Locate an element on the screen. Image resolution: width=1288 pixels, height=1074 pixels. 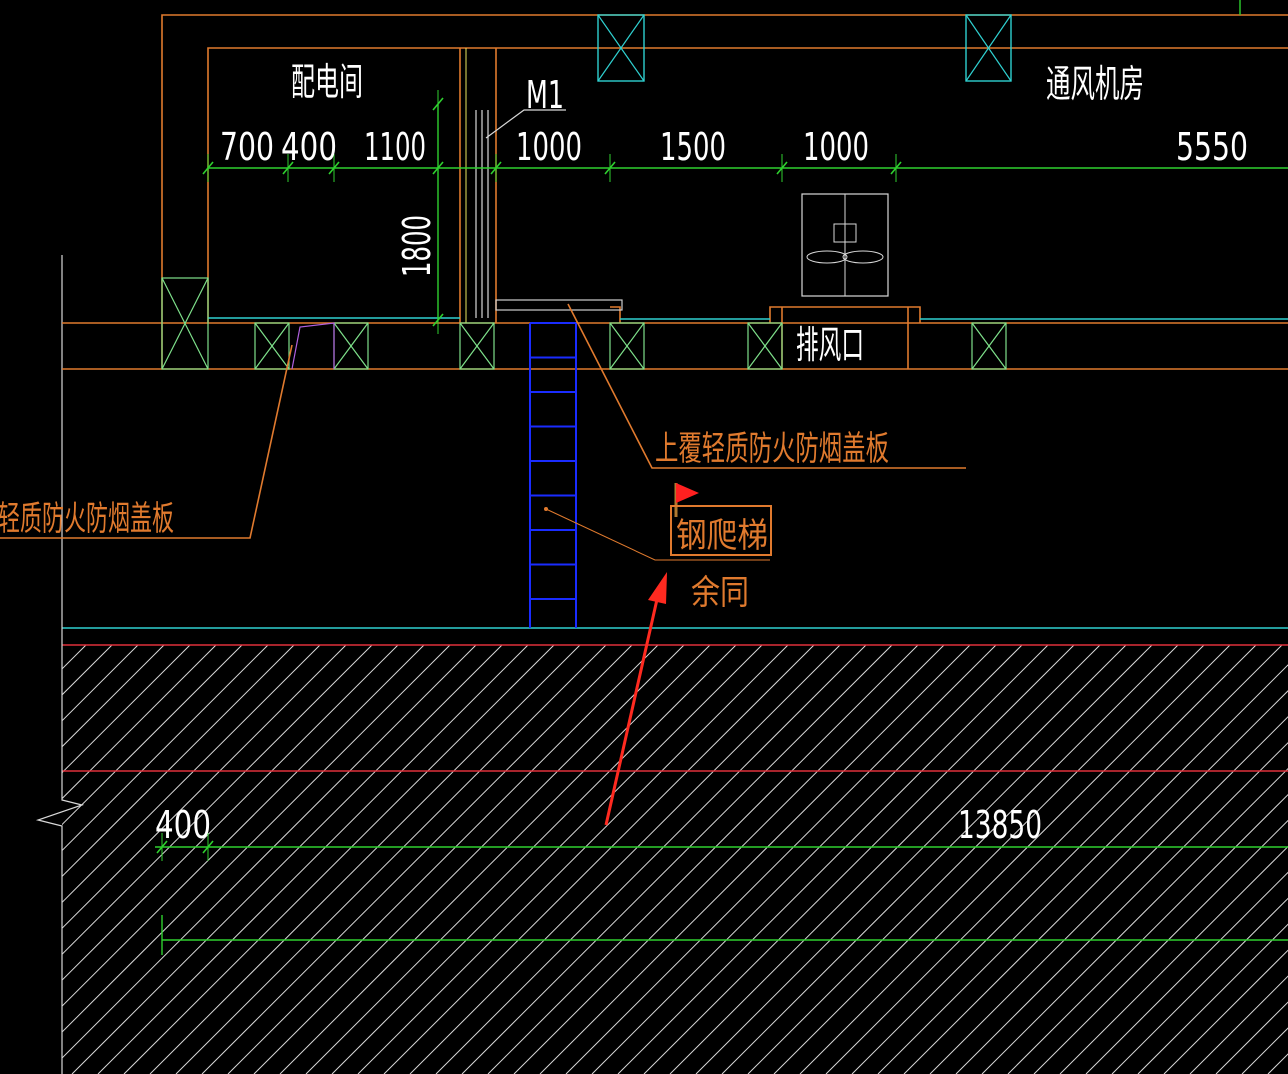
left-boundary-break-line is located at coordinates (60, 664).